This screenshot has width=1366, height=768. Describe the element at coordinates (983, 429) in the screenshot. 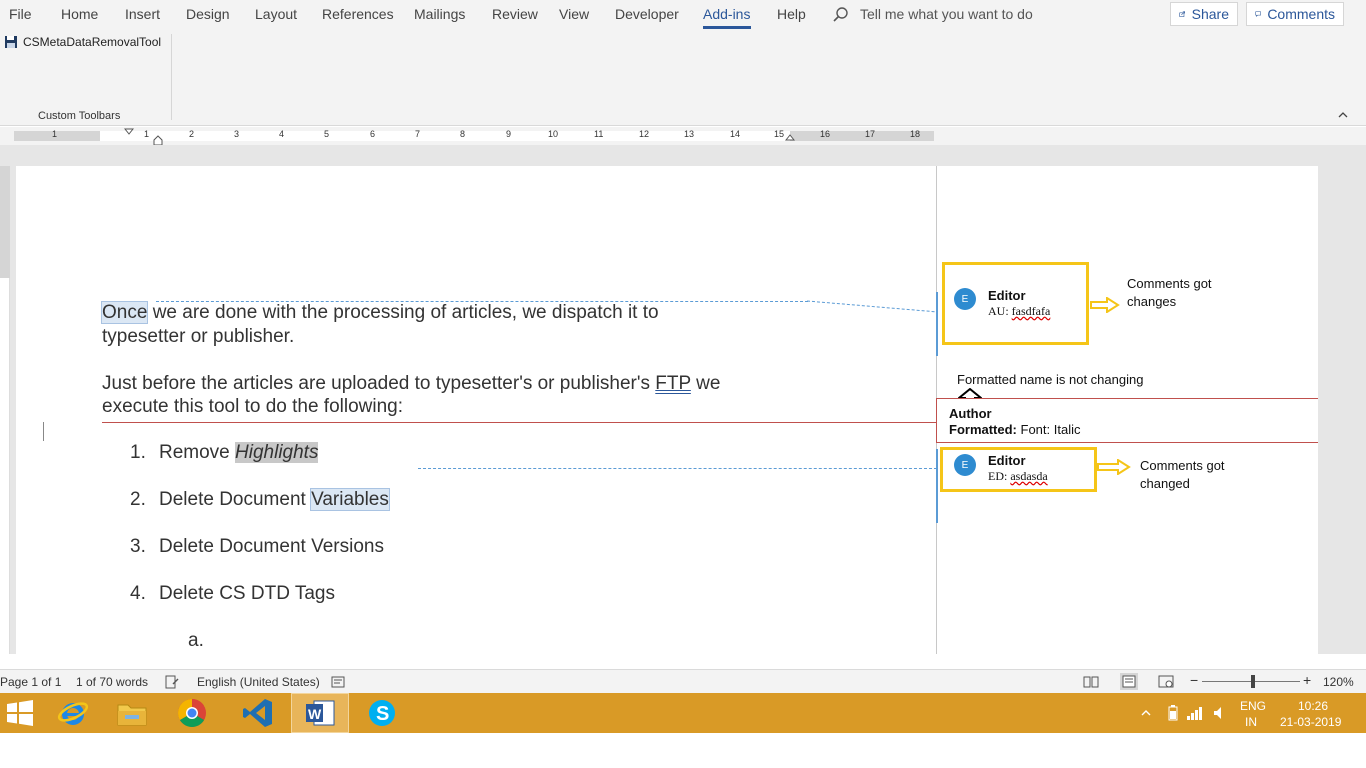

I see `format-change-label: Formatted:` at that location.